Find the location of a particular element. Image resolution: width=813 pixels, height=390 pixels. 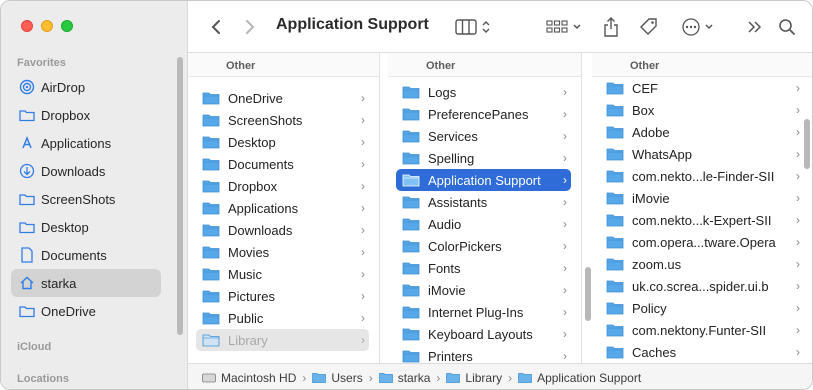

sidebar-item-onedrive: OneDrive is located at coordinates (86, 311).